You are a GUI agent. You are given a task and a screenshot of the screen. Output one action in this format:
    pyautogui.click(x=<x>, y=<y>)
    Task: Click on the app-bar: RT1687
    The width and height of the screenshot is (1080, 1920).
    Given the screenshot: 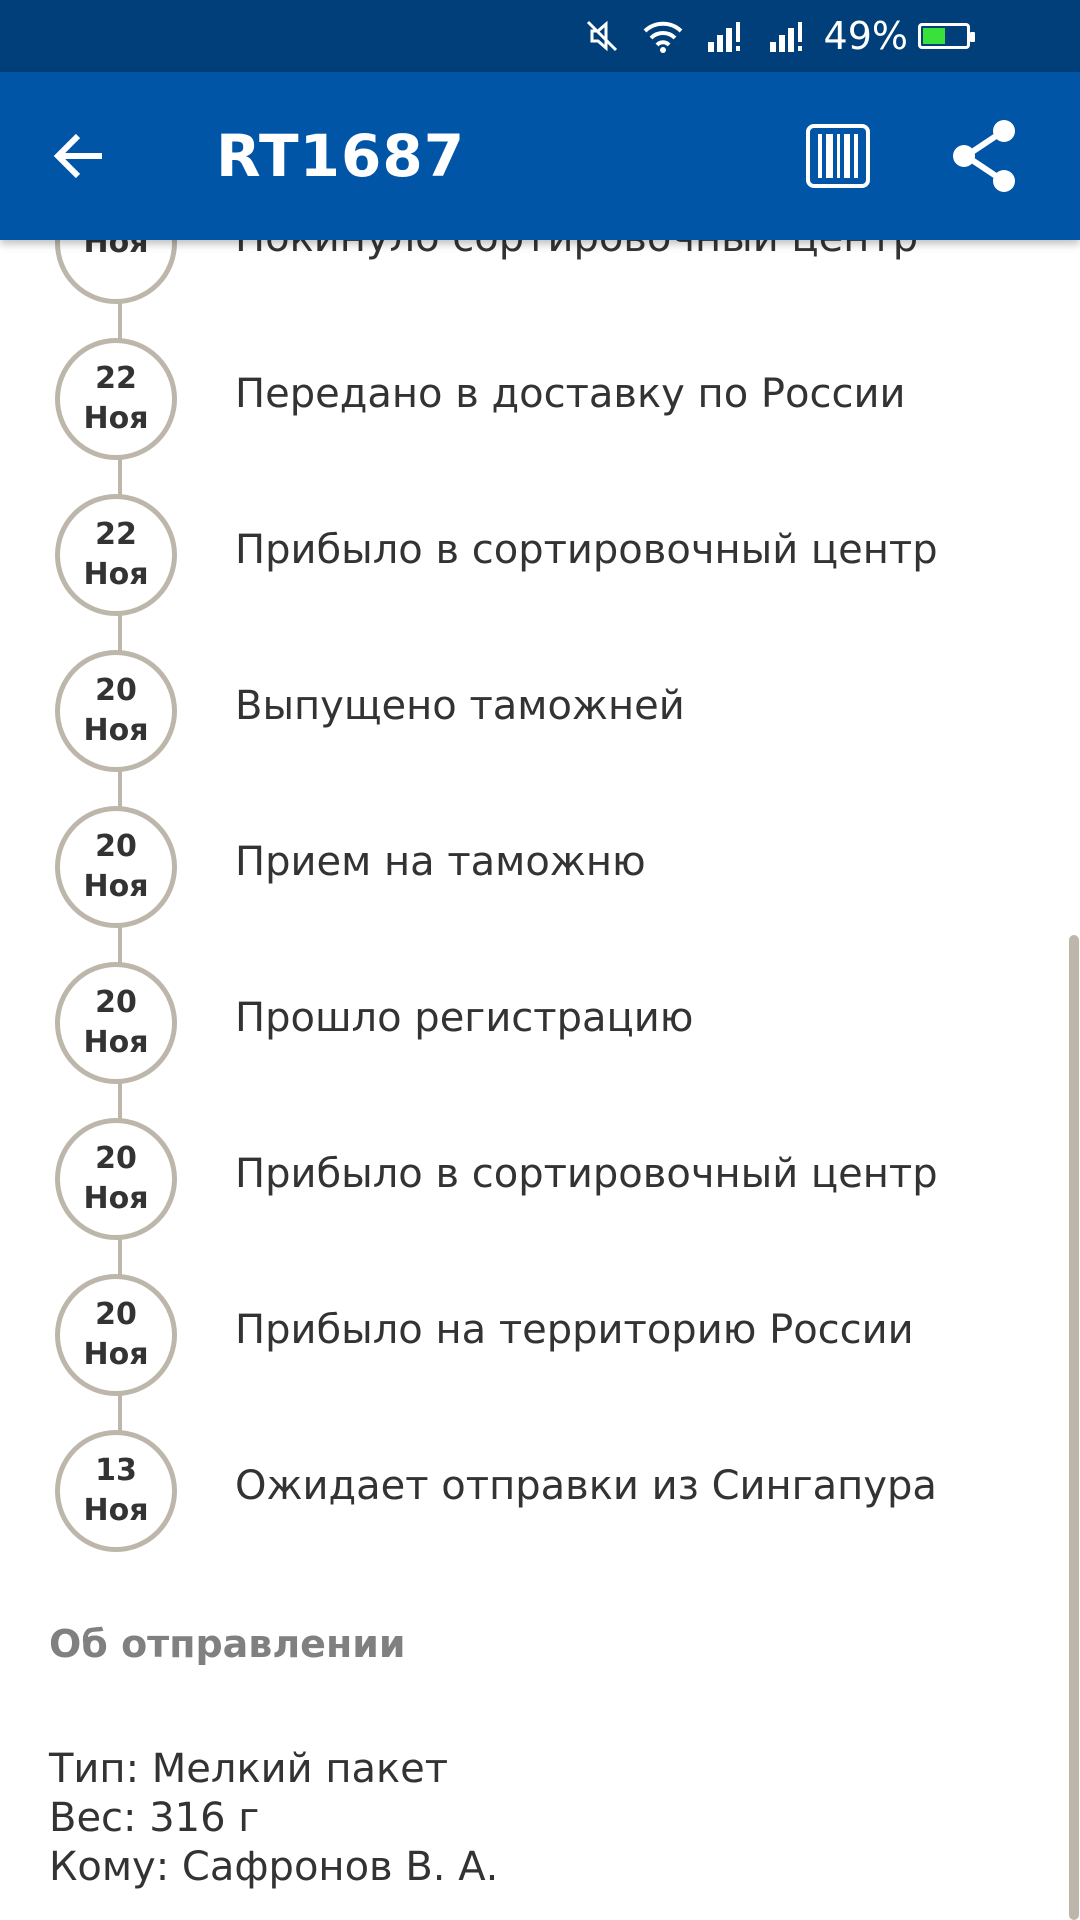 What is the action you would take?
    pyautogui.click(x=540, y=156)
    